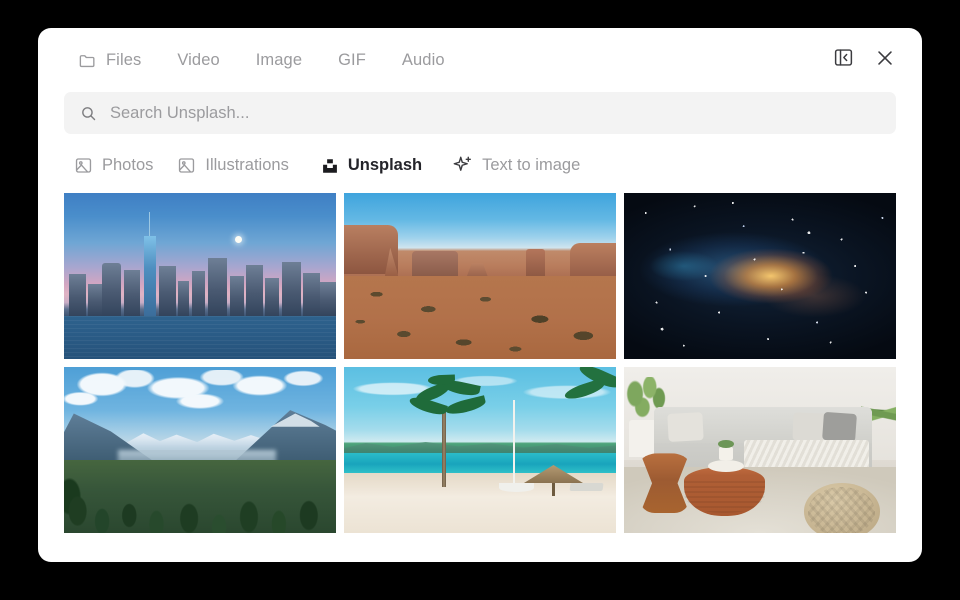  I want to click on tab-image: Image, so click(279, 60).